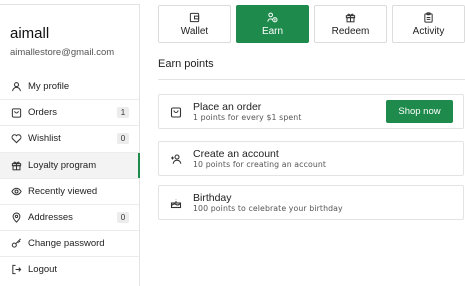  What do you see at coordinates (44, 139) in the screenshot?
I see `sidebar-item-label: Wishlist` at bounding box center [44, 139].